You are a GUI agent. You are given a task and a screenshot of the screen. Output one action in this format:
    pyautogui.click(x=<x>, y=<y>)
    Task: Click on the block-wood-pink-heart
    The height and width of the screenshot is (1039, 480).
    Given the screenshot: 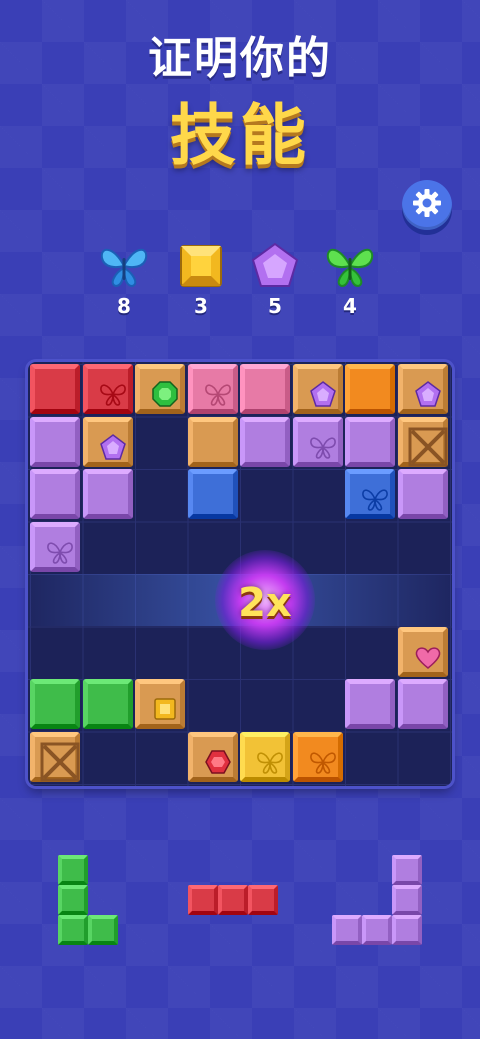 What is the action you would take?
    pyautogui.click(x=422, y=651)
    